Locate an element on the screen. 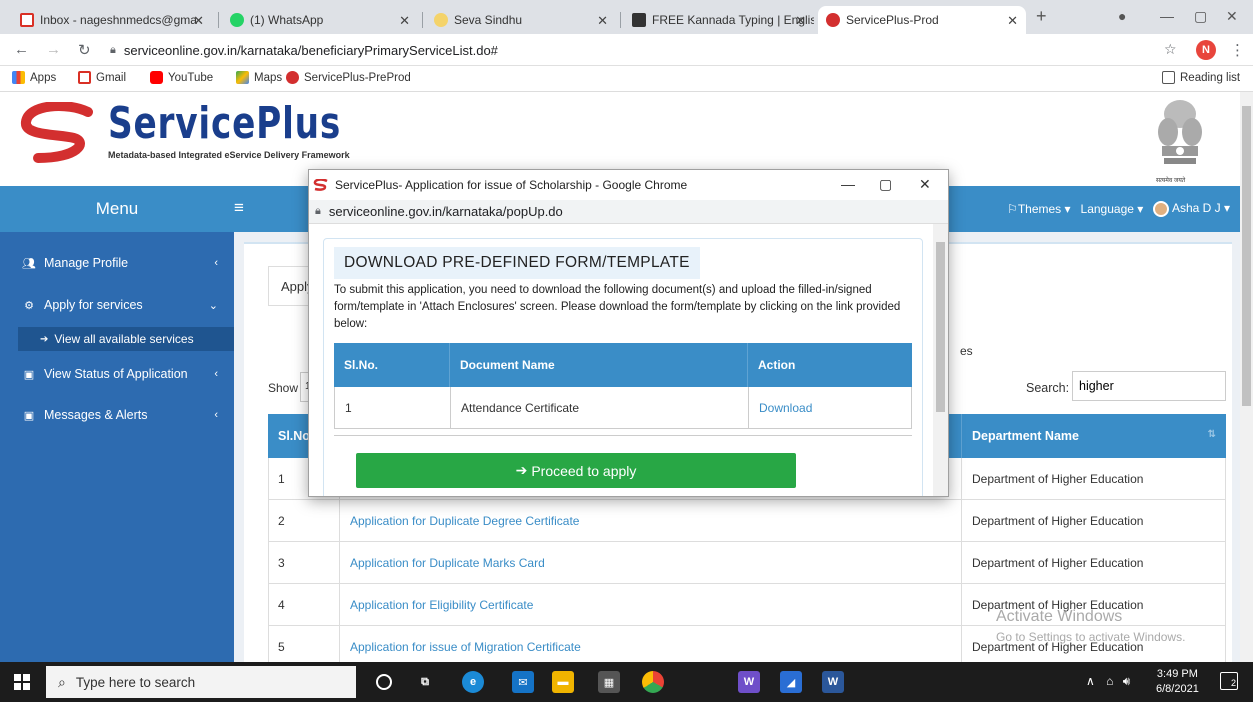 Image resolution: width=1253 pixels, height=702 pixels. proceed-label: Proceed to apply is located at coordinates (584, 470).